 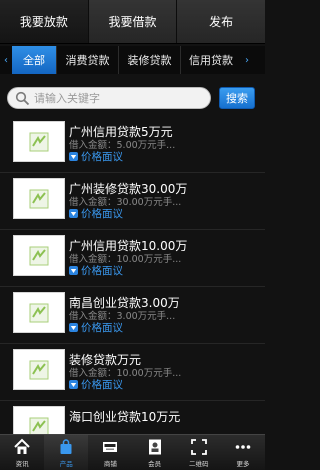 What do you see at coordinates (132, 315) in the screenshot?
I see `list-item: 南昌创业贷款3.00万 借入金额：3.00万元手... 价格面议` at bounding box center [132, 315].